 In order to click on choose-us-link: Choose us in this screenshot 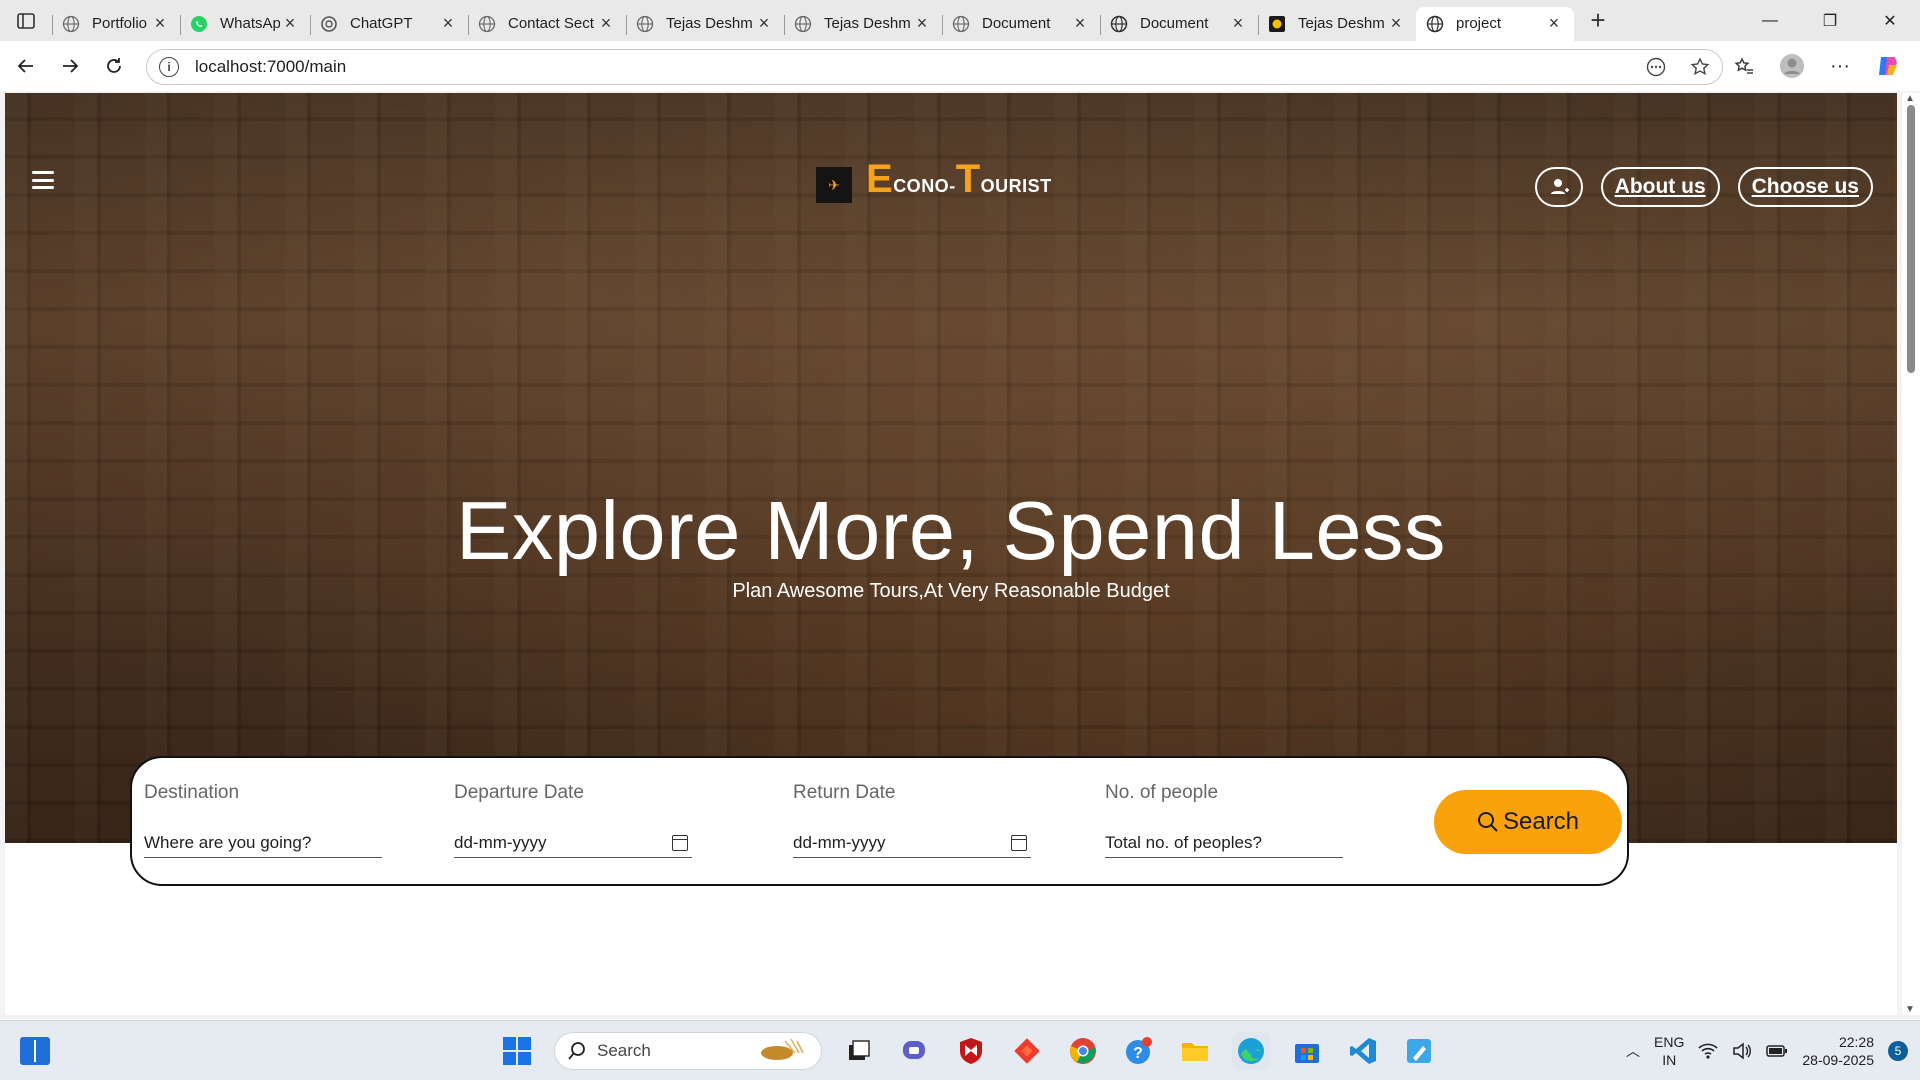, I will do `click(1805, 187)`.